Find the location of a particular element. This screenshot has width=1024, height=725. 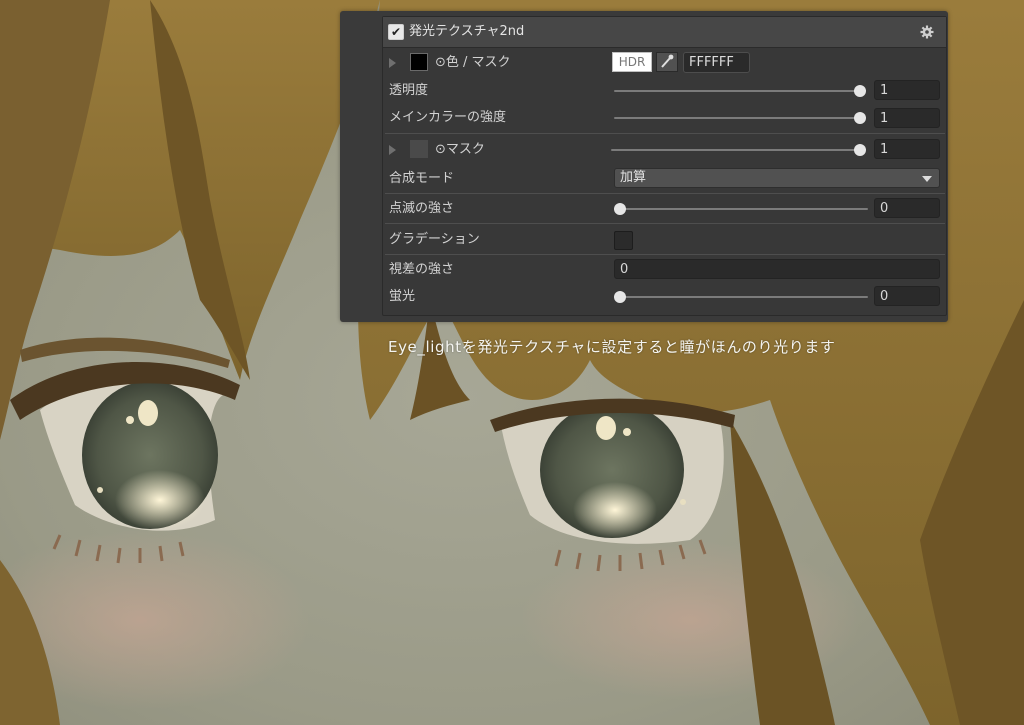

eyedropper-button is located at coordinates (667, 62).